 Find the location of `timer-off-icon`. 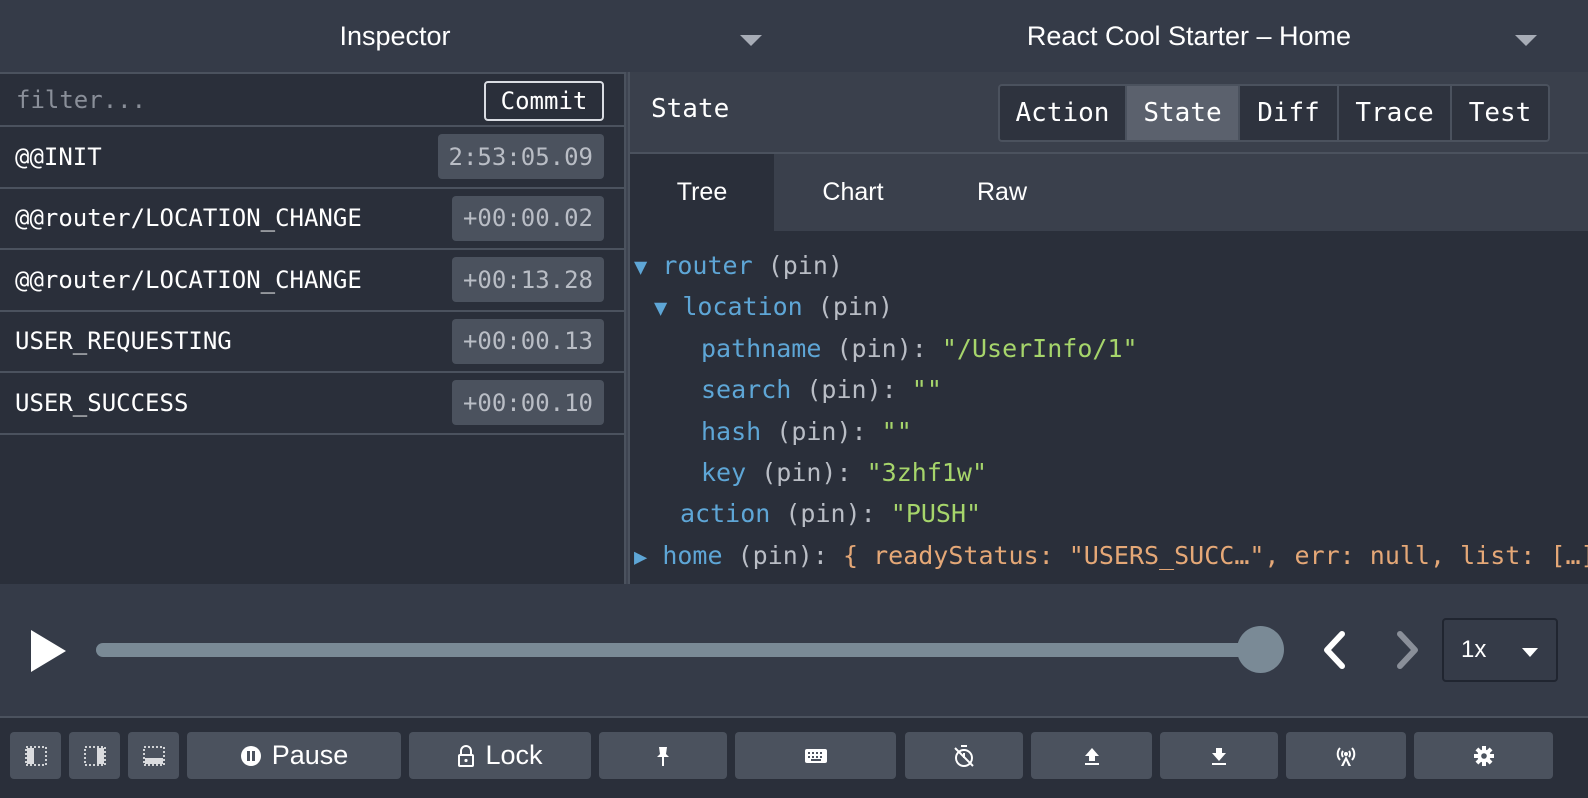

timer-off-icon is located at coordinates (964, 755).